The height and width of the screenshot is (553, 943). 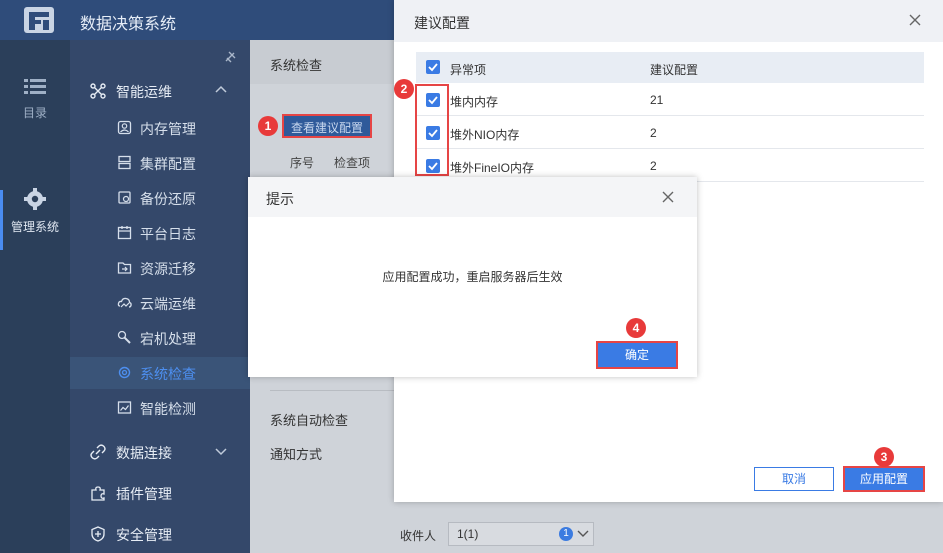 I want to click on nav-item-cloud: 云端运维, so click(x=160, y=303).